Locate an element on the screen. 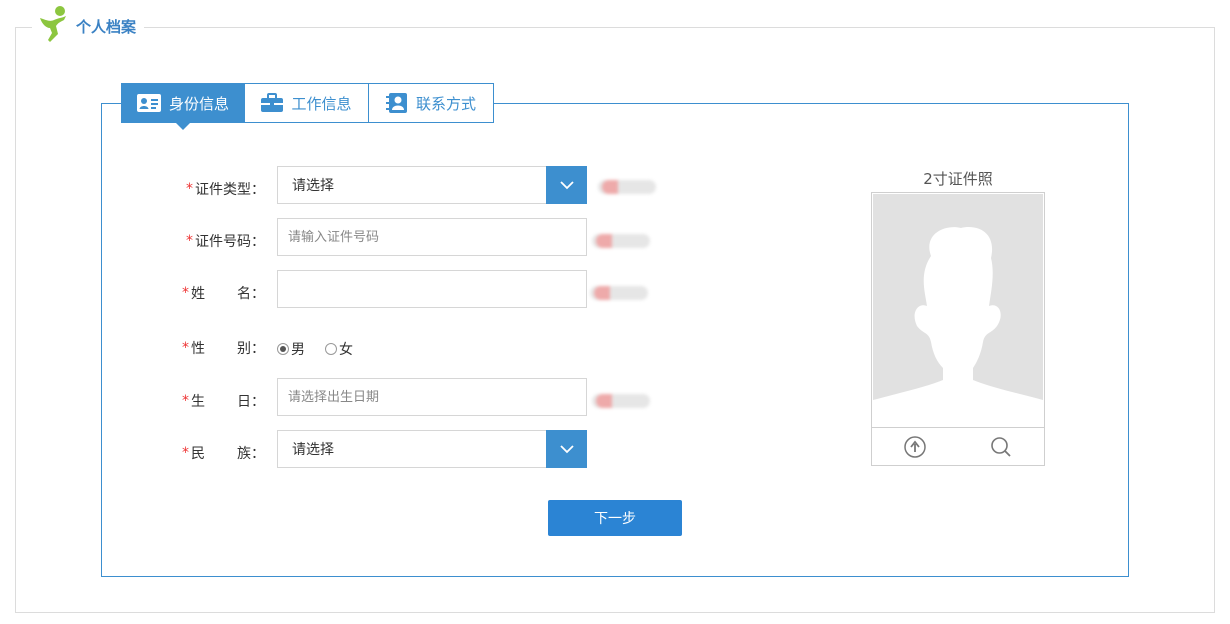  ethnicity-value: 请选择 is located at coordinates (313, 450).